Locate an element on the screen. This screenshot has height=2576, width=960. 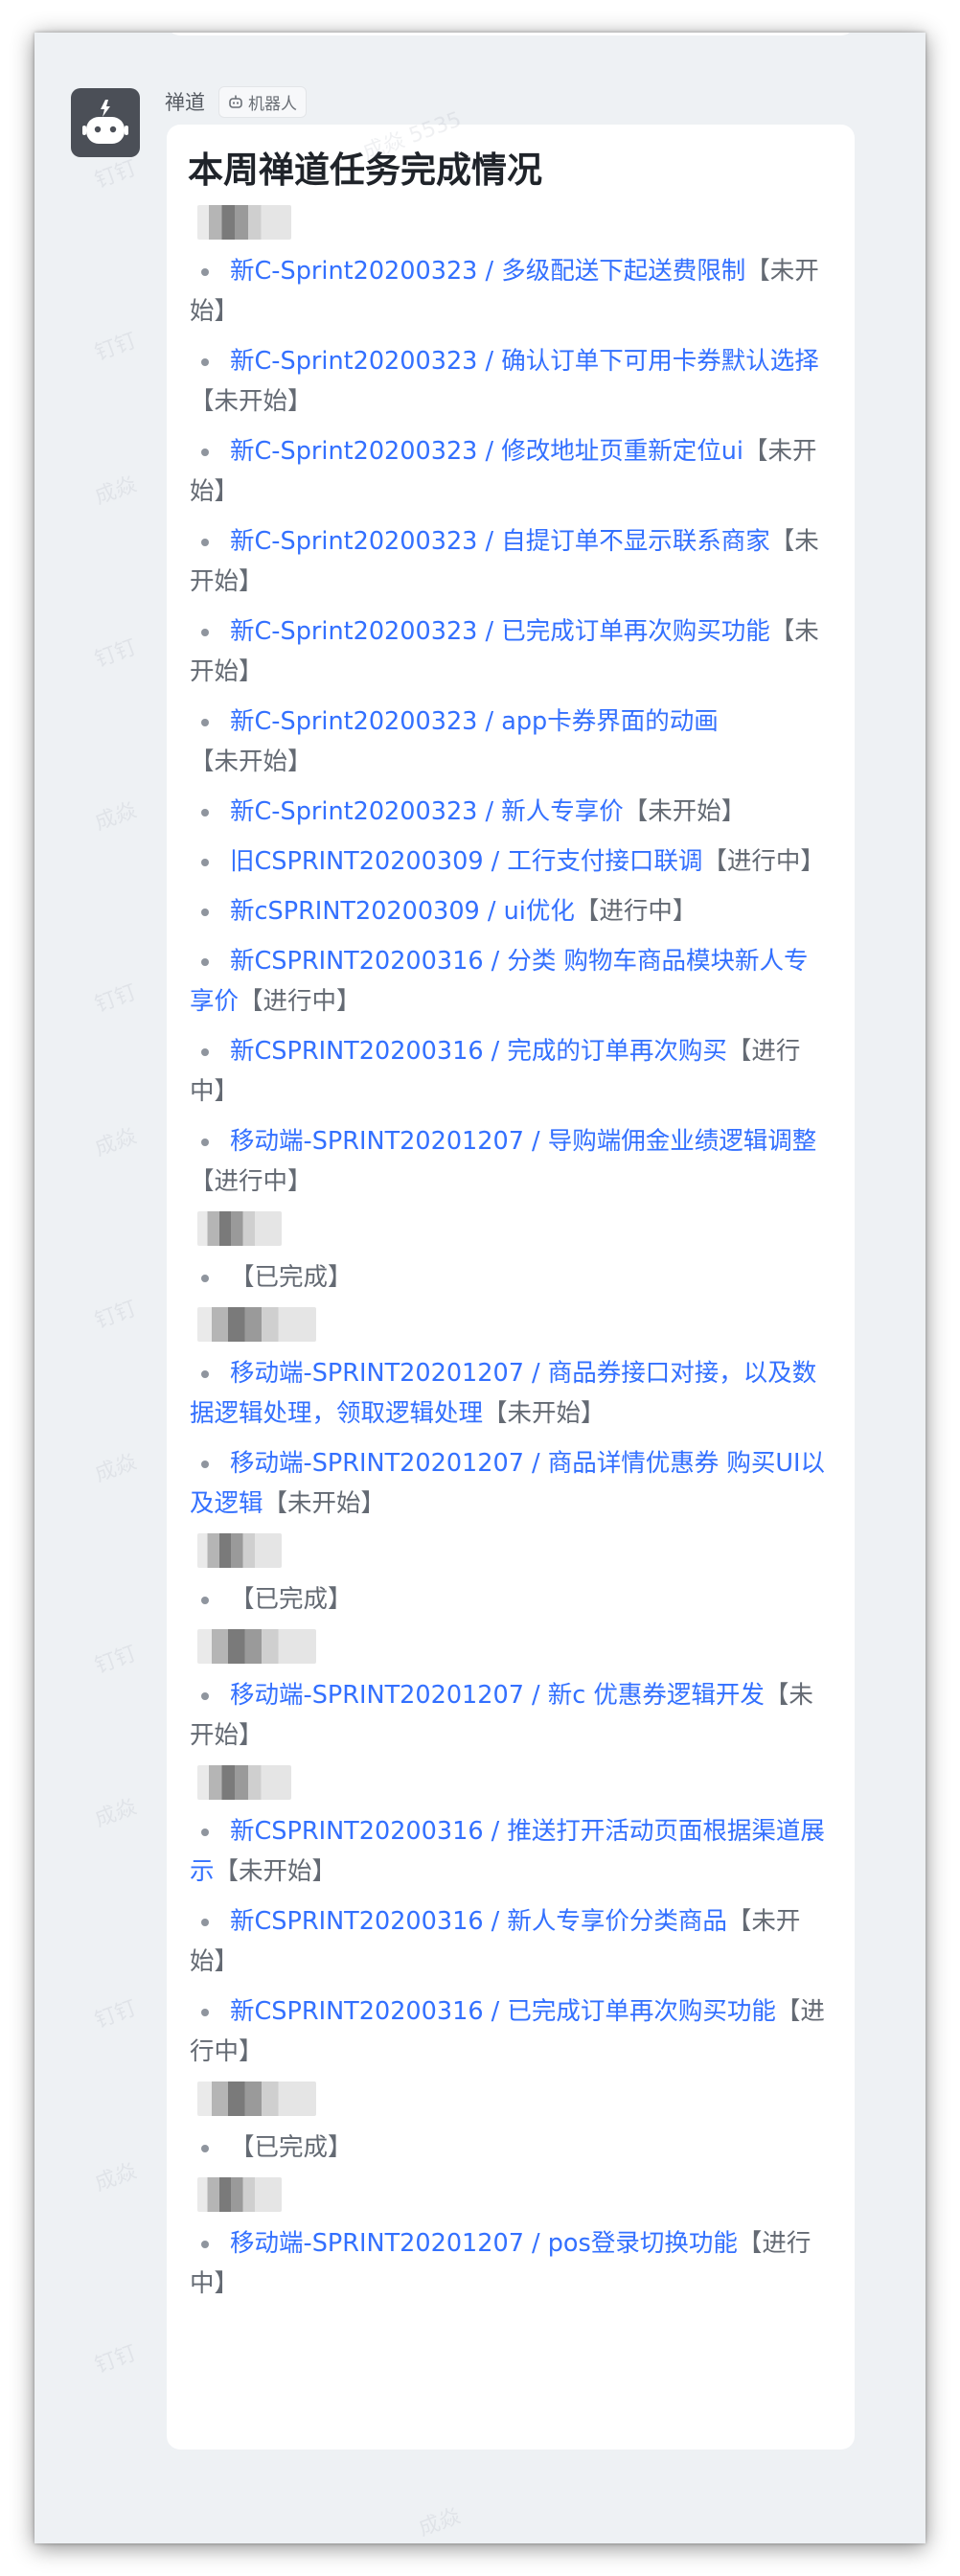
task-link: 新C-Sprint20200323 / 新人专享价 is located at coordinates (427, 811).